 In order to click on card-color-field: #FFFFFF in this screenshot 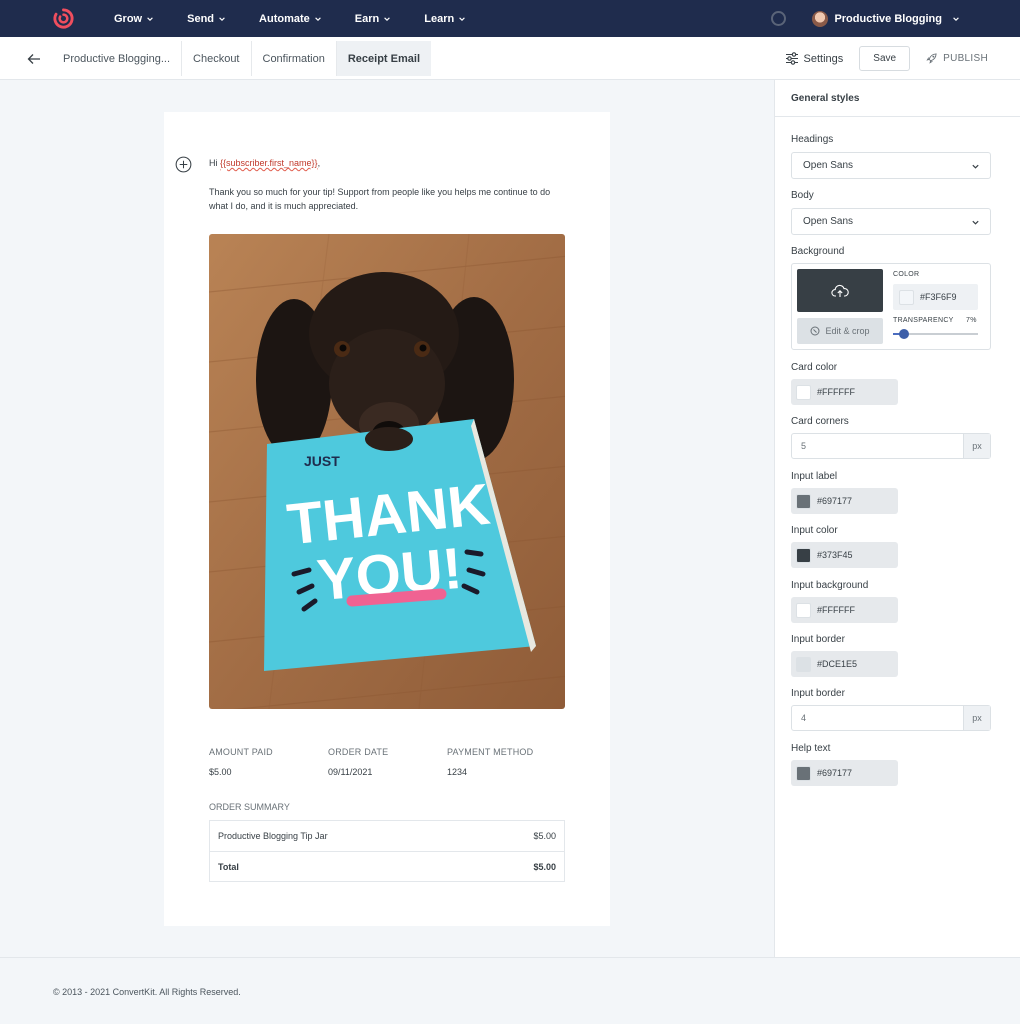, I will do `click(844, 392)`.